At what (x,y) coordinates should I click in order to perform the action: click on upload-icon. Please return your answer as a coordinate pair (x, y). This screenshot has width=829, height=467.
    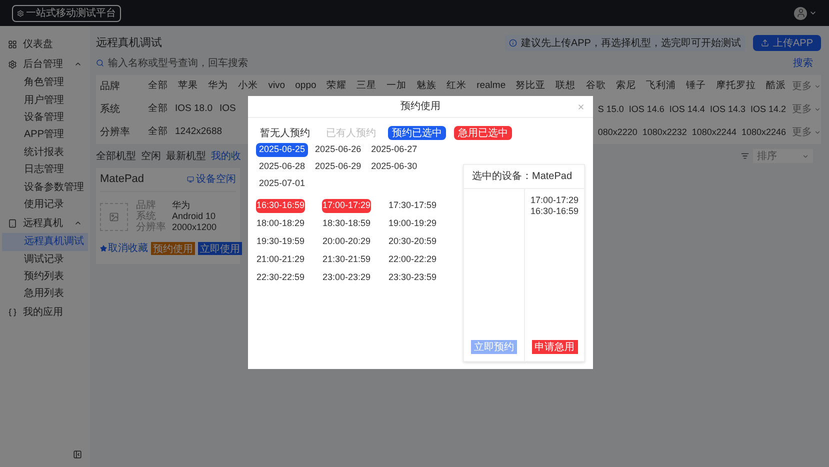
    Looking at the image, I should click on (764, 43).